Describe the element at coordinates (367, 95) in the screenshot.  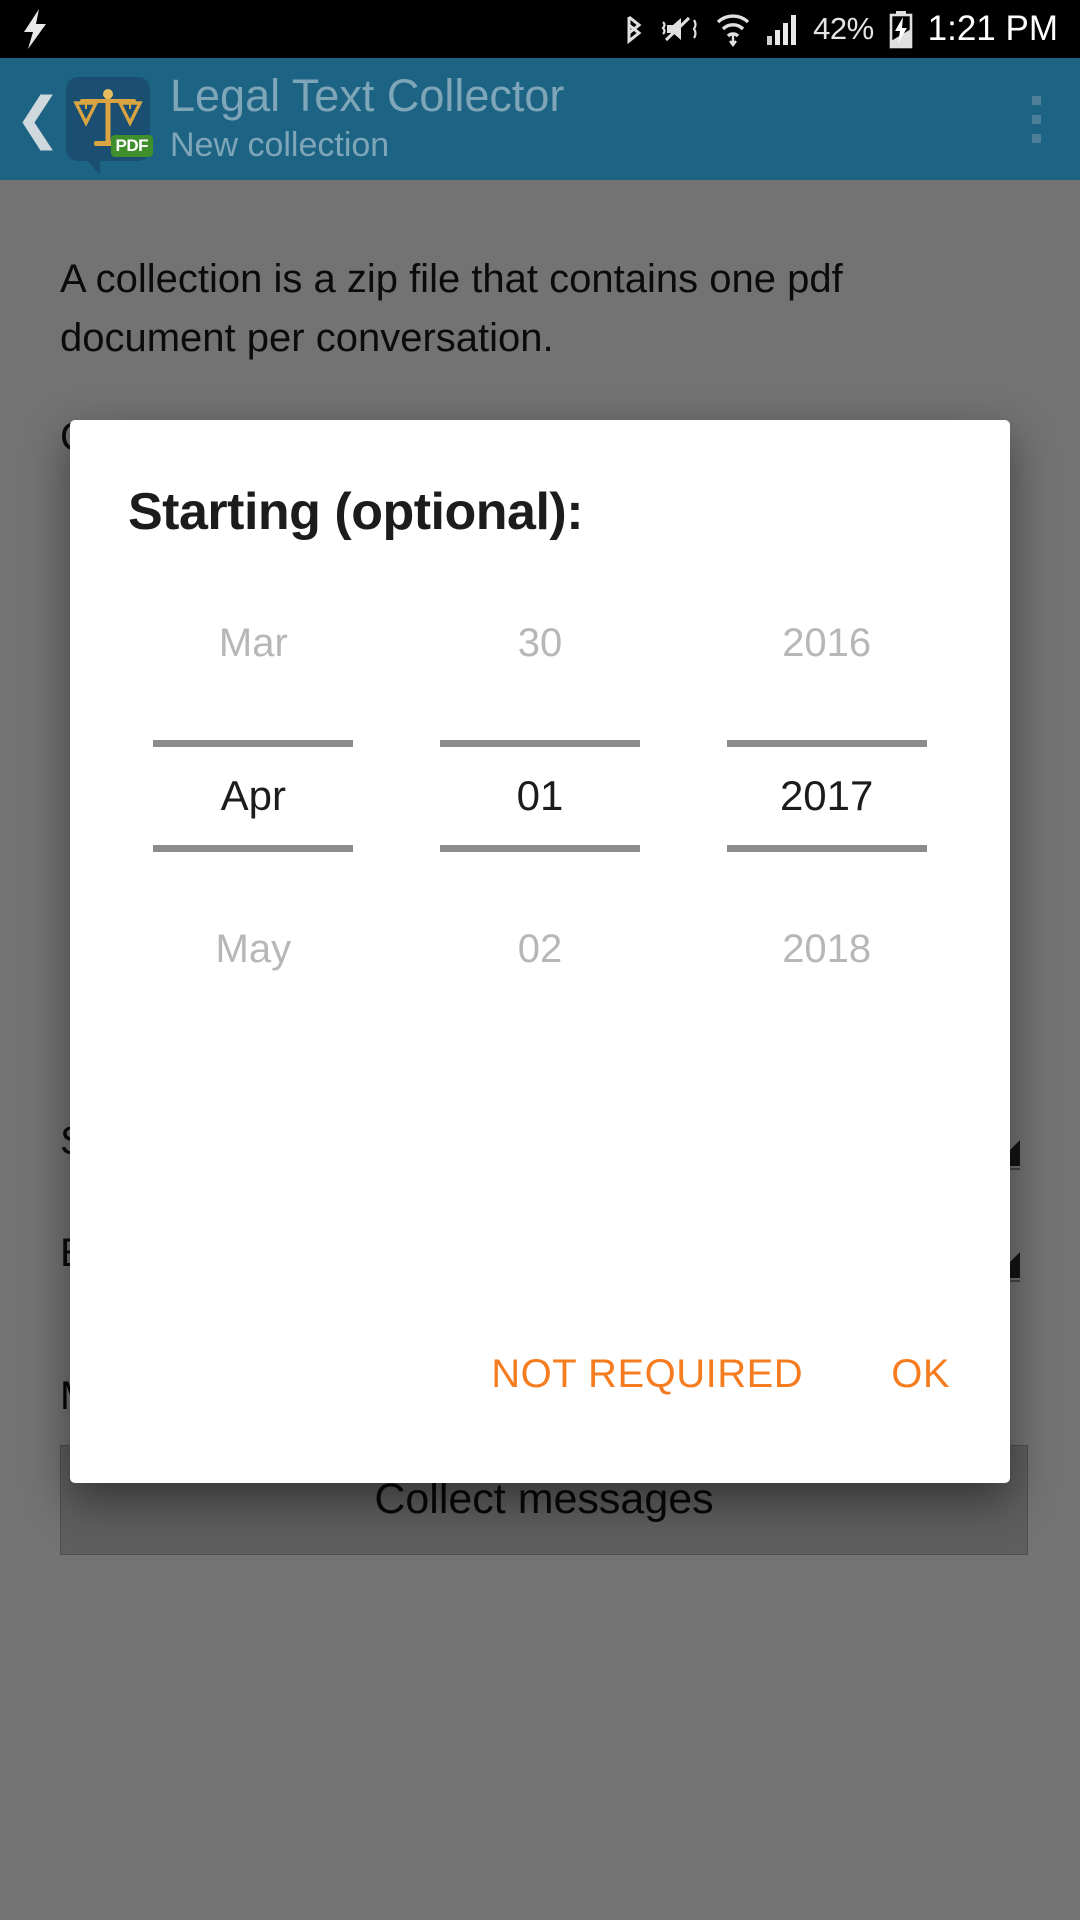
I see `app-title: Legal Text Collector` at that location.